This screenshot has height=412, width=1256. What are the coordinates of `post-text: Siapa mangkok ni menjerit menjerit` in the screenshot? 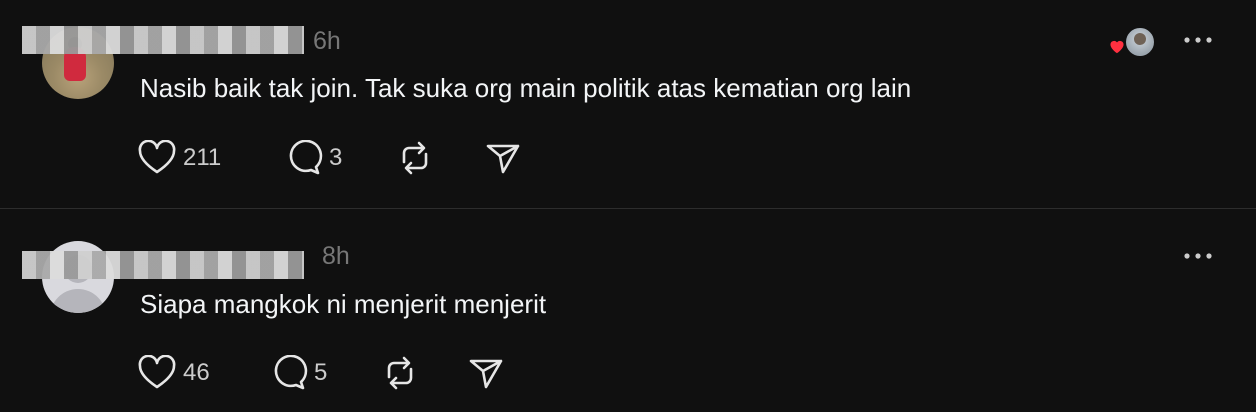 It's located at (343, 304).